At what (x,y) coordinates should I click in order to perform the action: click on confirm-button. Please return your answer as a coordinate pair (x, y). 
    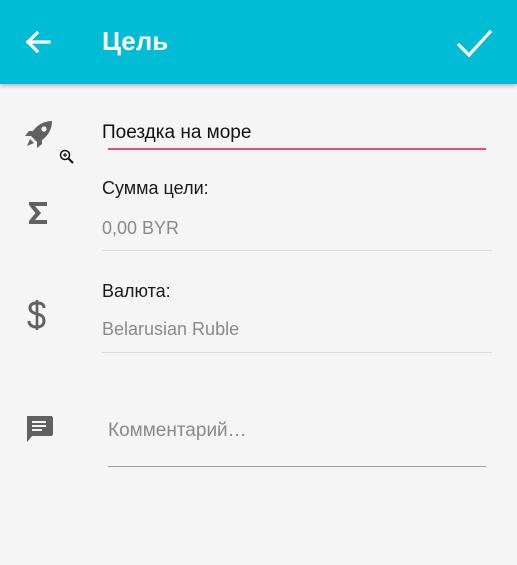
    Looking at the image, I should click on (474, 44).